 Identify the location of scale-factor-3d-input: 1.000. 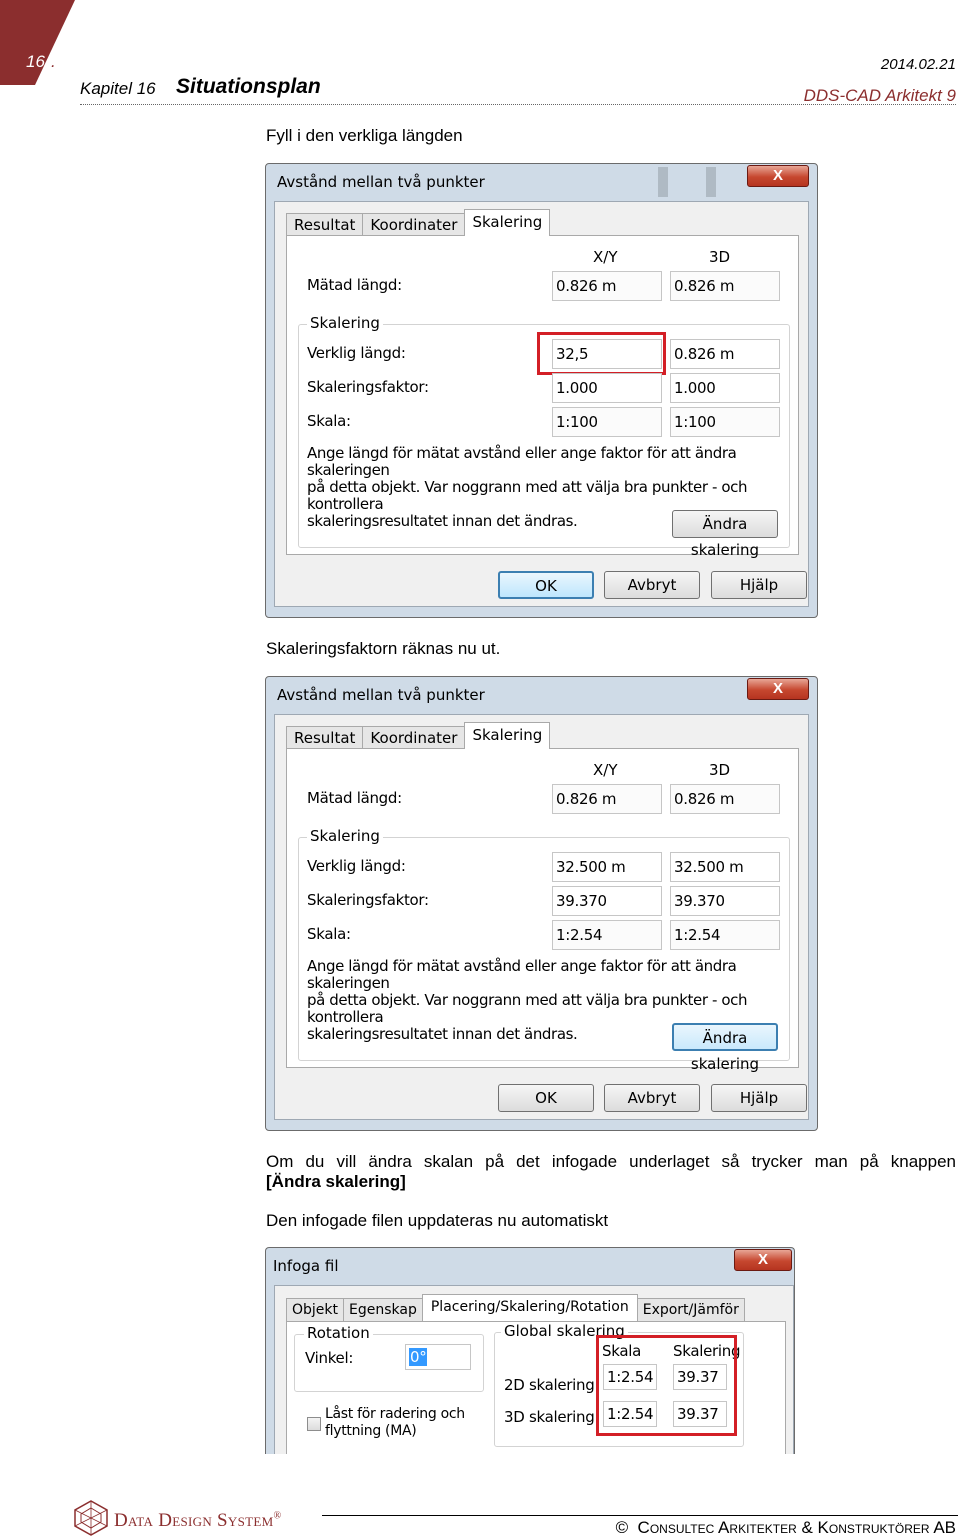
(725, 388).